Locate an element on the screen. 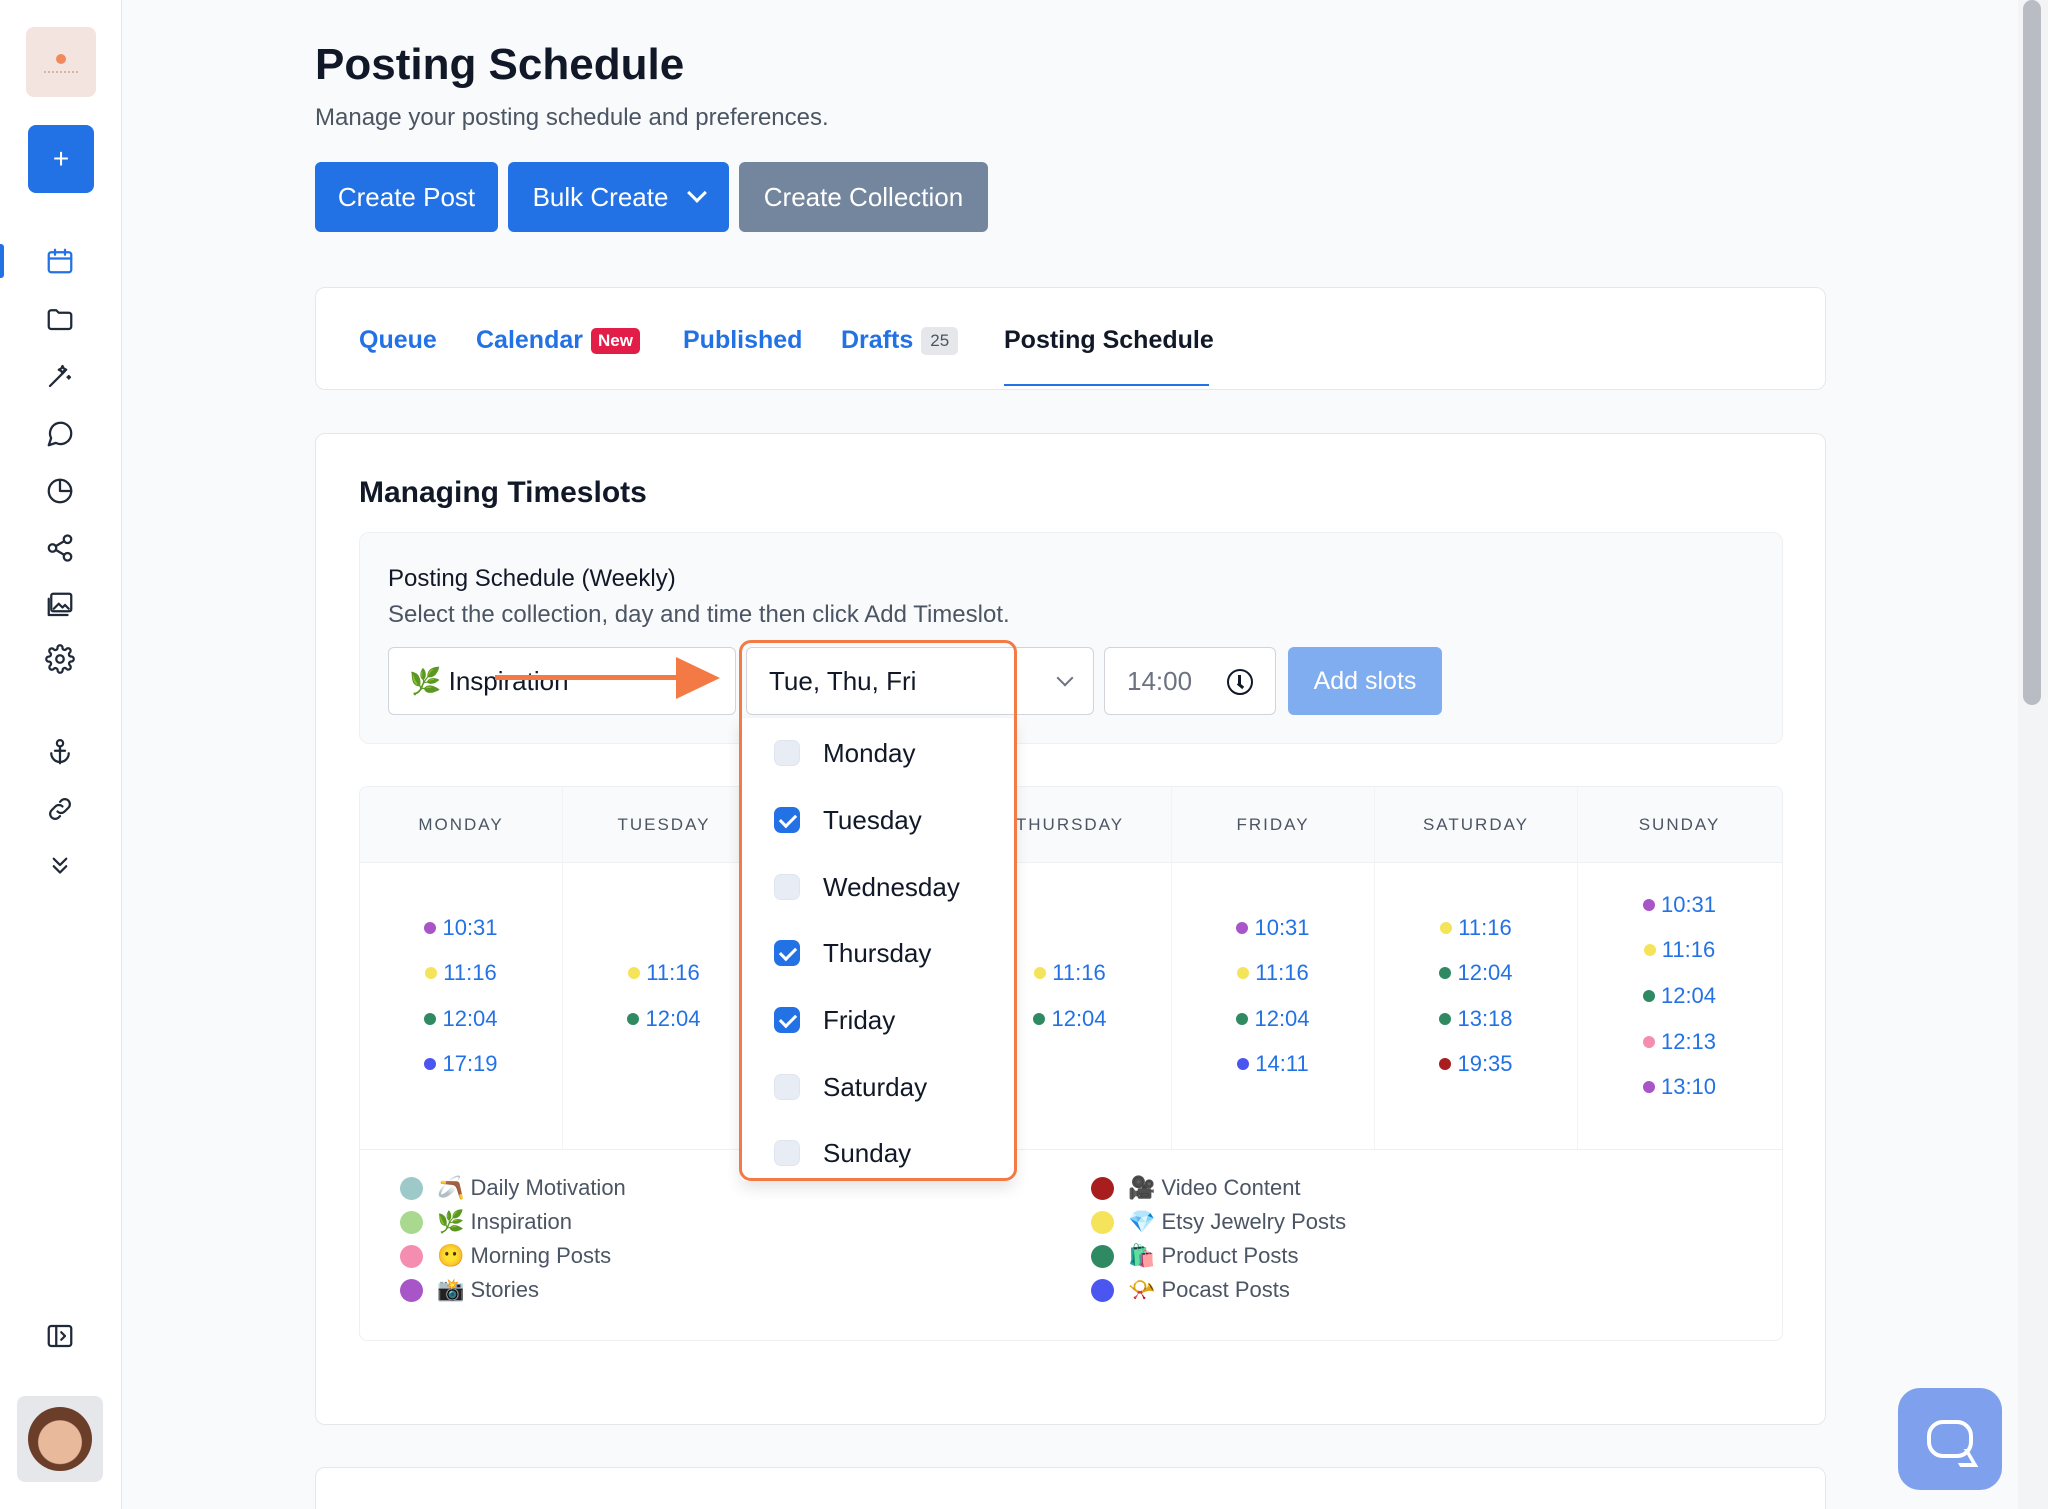 The width and height of the screenshot is (2048, 1509). timeslot: 13:18 is located at coordinates (1476, 1019).